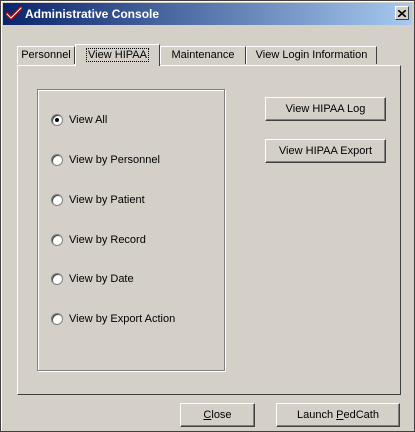 Image resolution: width=415 pixels, height=432 pixels. I want to click on tab-maintenance: Maintenance, so click(203, 55).